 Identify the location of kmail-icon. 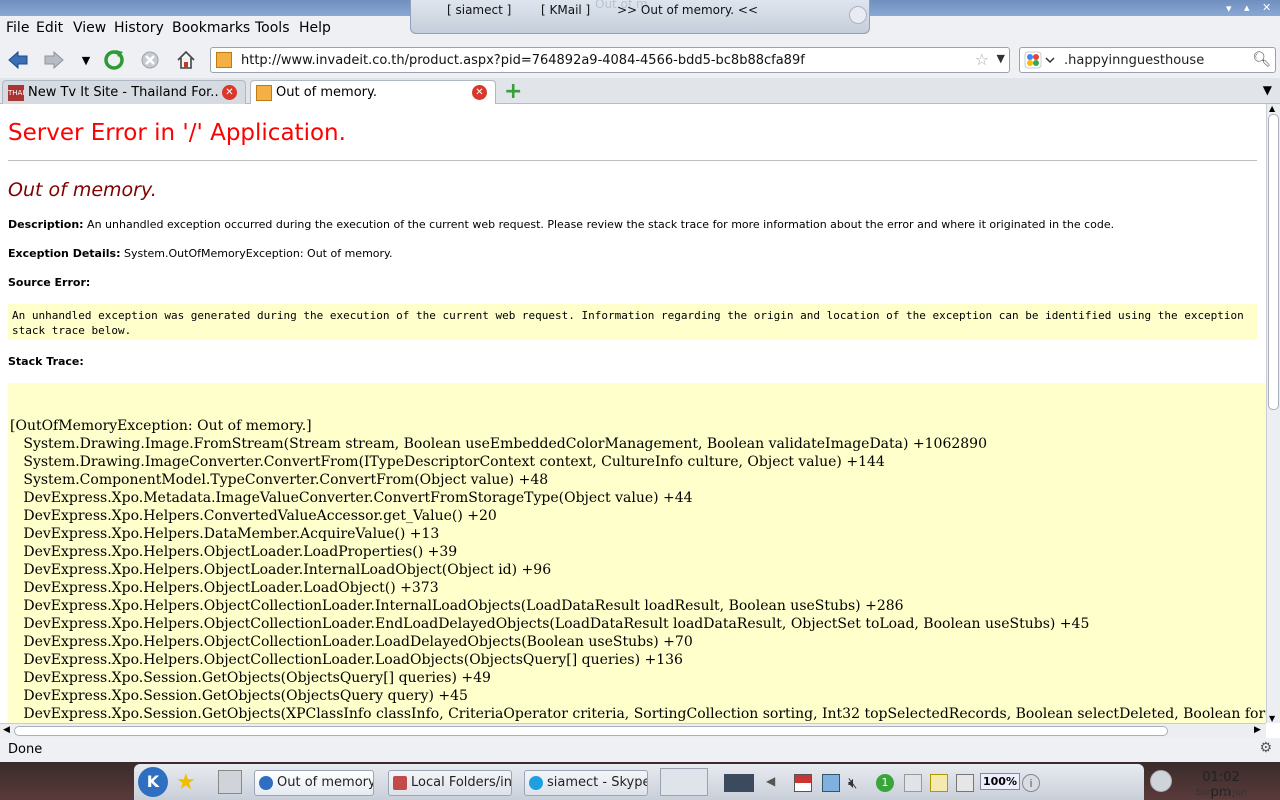
(400, 783).